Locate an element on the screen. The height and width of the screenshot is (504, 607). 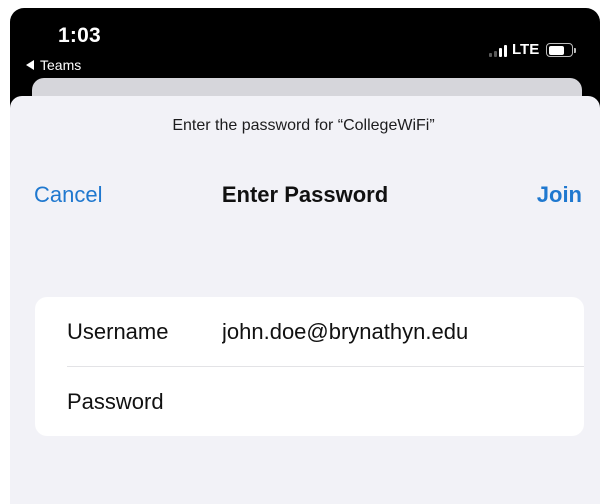
password-row: Password is located at coordinates (309, 401).